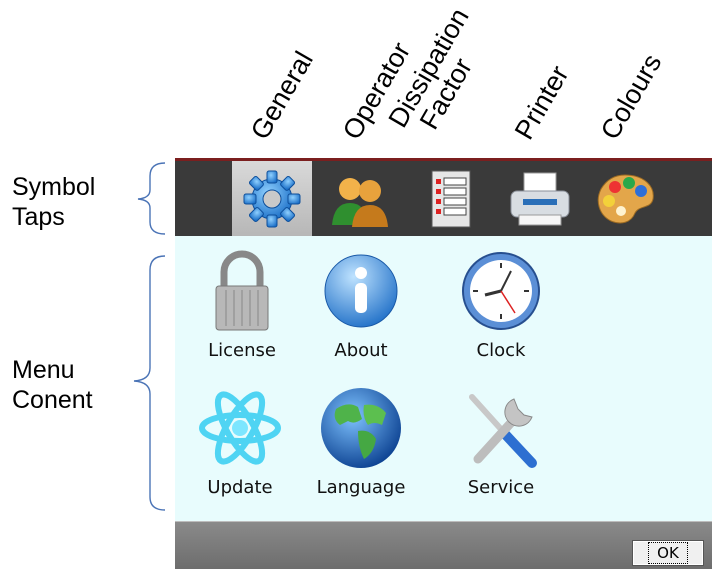 This screenshot has height=569, width=712. What do you see at coordinates (361, 291) in the screenshot?
I see `info-icon` at bounding box center [361, 291].